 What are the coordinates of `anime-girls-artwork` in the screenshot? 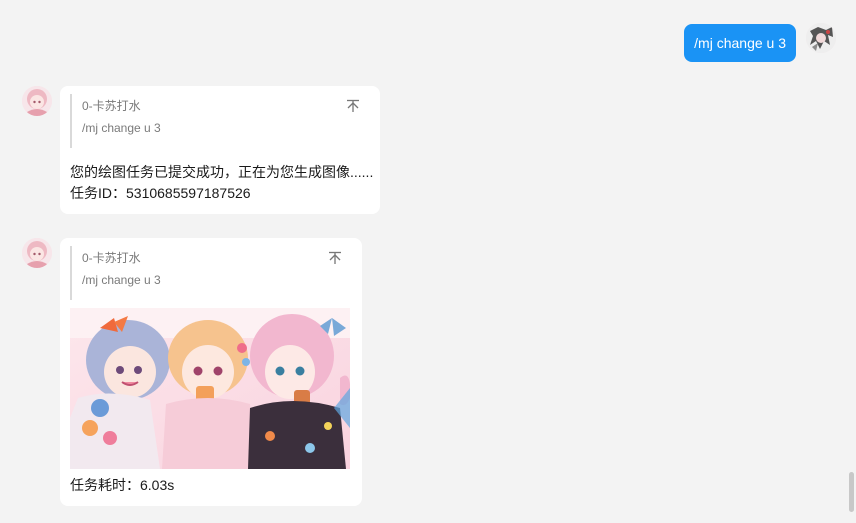 It's located at (210, 388).